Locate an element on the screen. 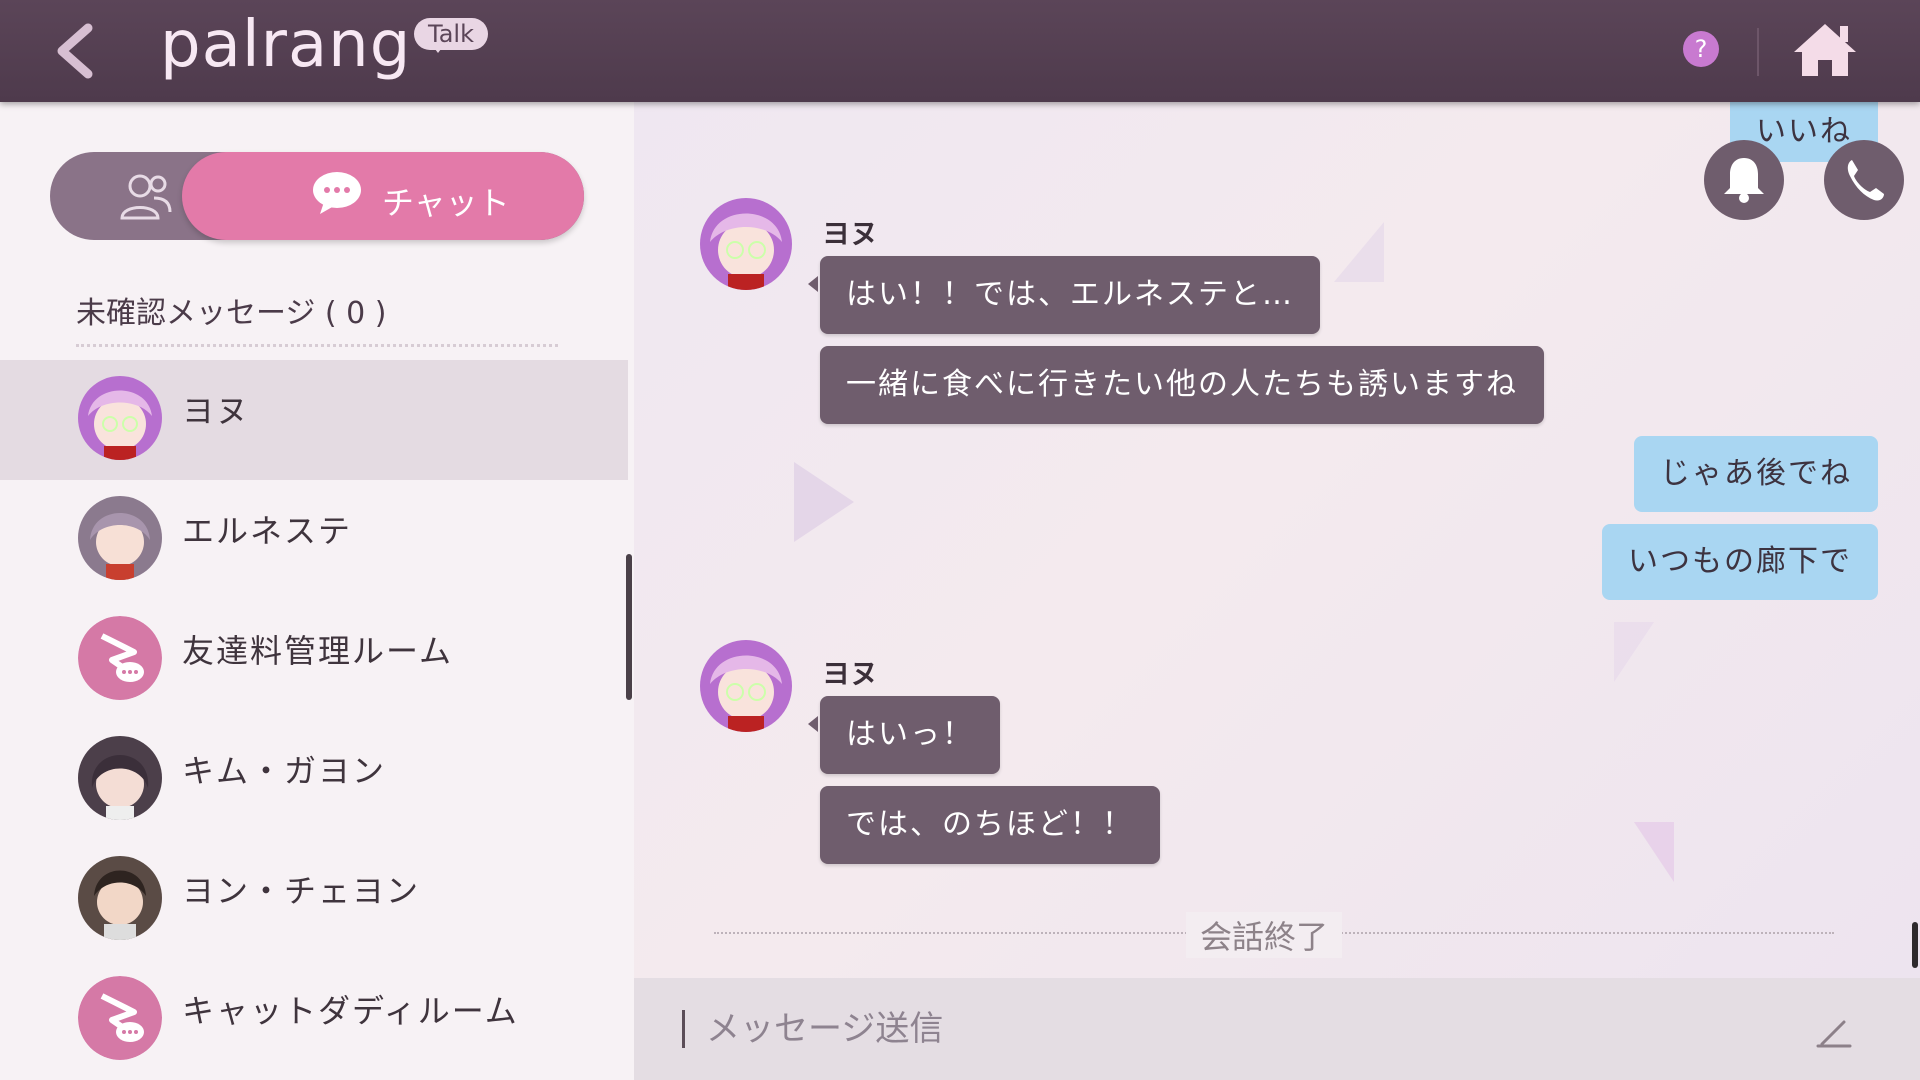 Image resolution: width=1920 pixels, height=1080 pixels. incoming-message: はいっ！ is located at coordinates (904, 735).